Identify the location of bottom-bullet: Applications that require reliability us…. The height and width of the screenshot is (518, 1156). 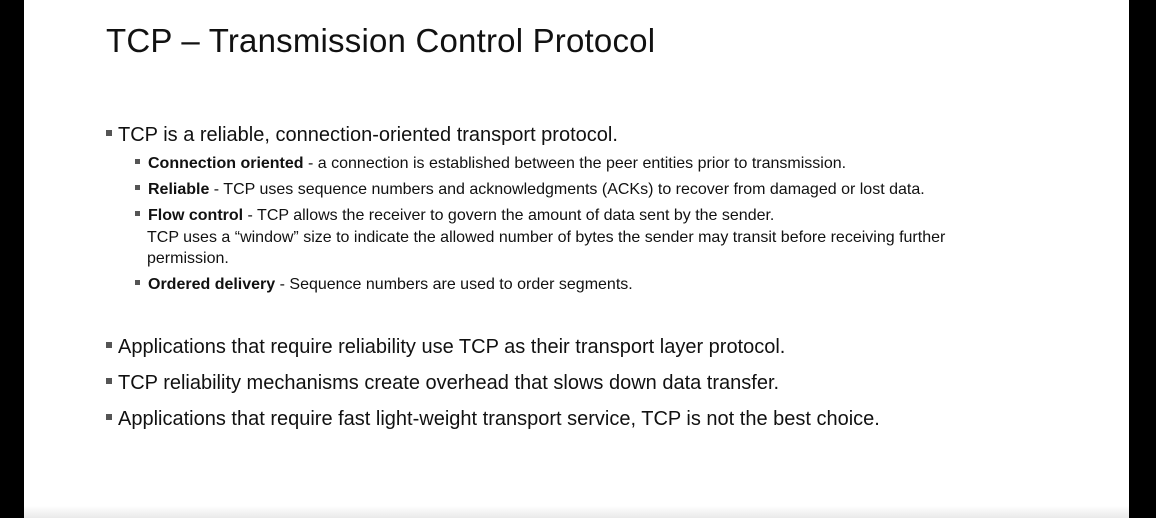
(445, 347).